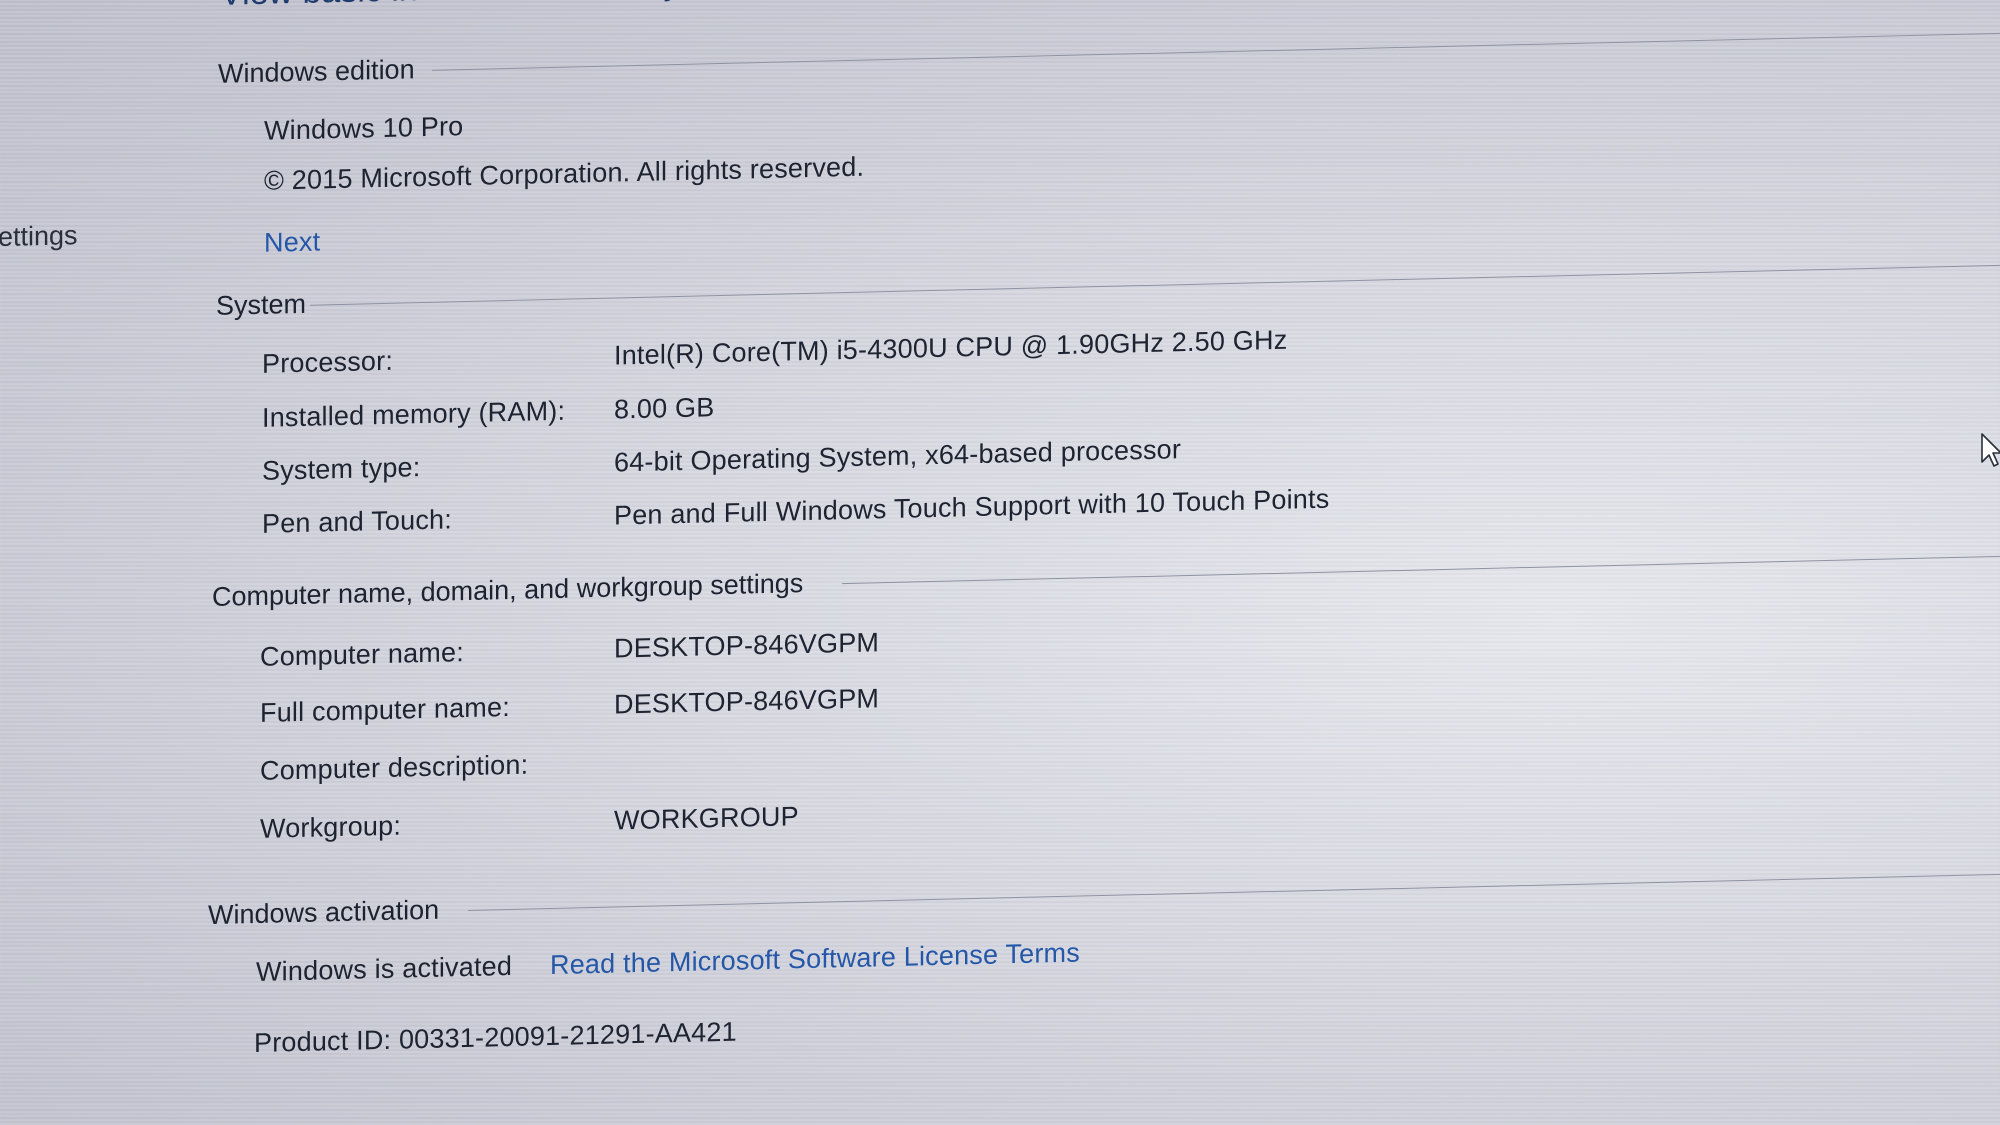 The image size is (2000, 1125). I want to click on mouse-pointer-icon, so click(1990, 450).